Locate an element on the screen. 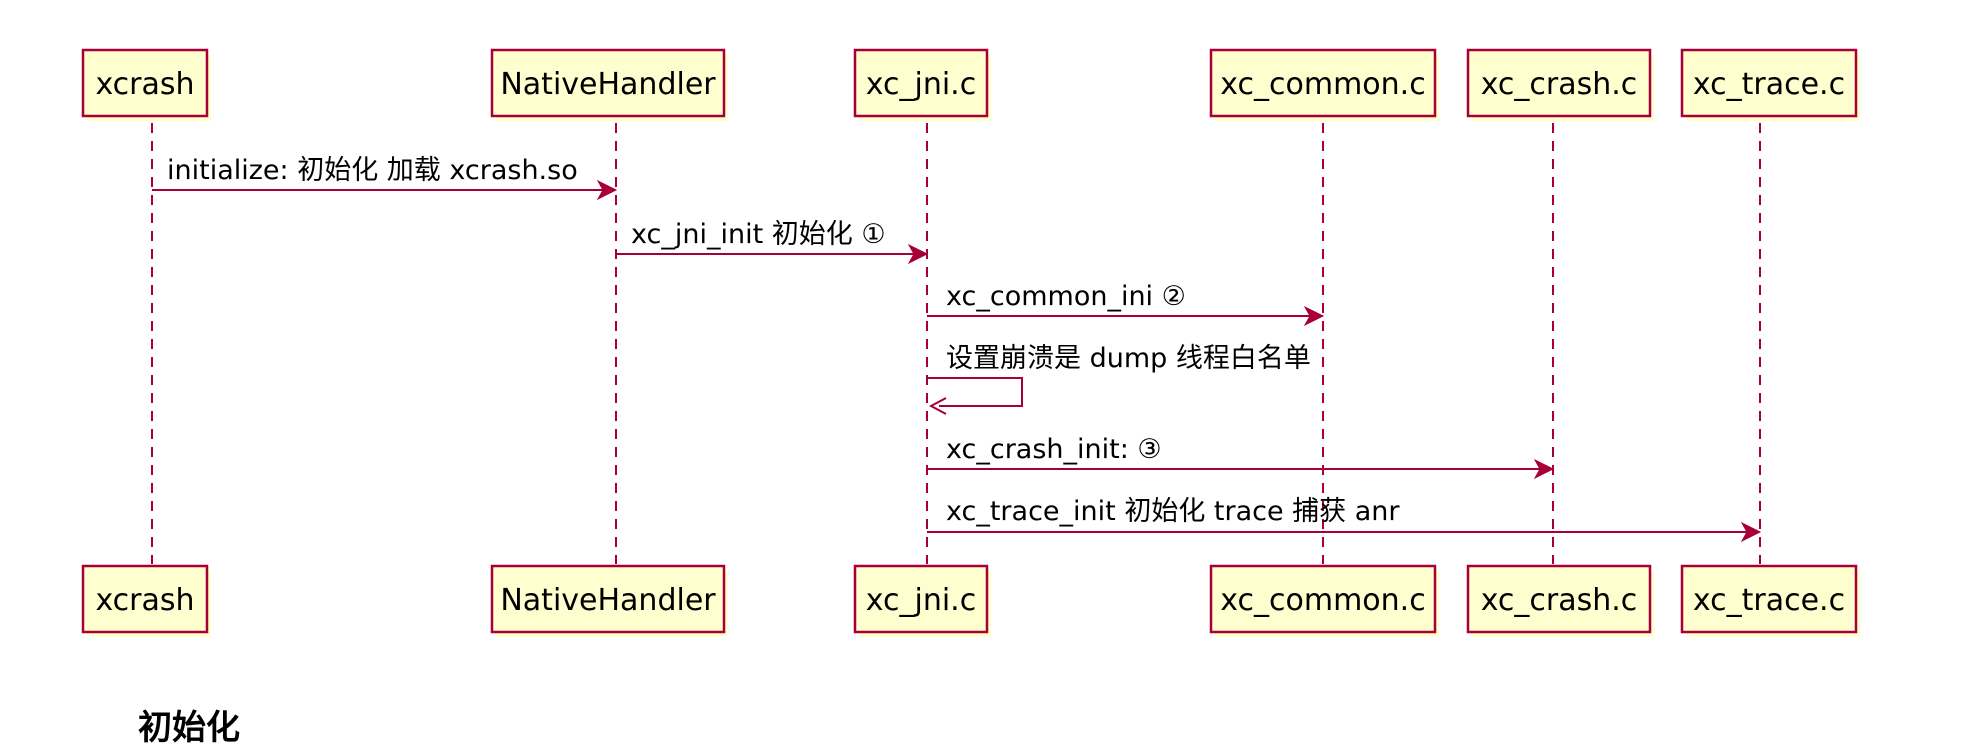 The width and height of the screenshot is (1984, 748). participant-xc-trace-bottom: xc_trace.c is located at coordinates (1770, 600).